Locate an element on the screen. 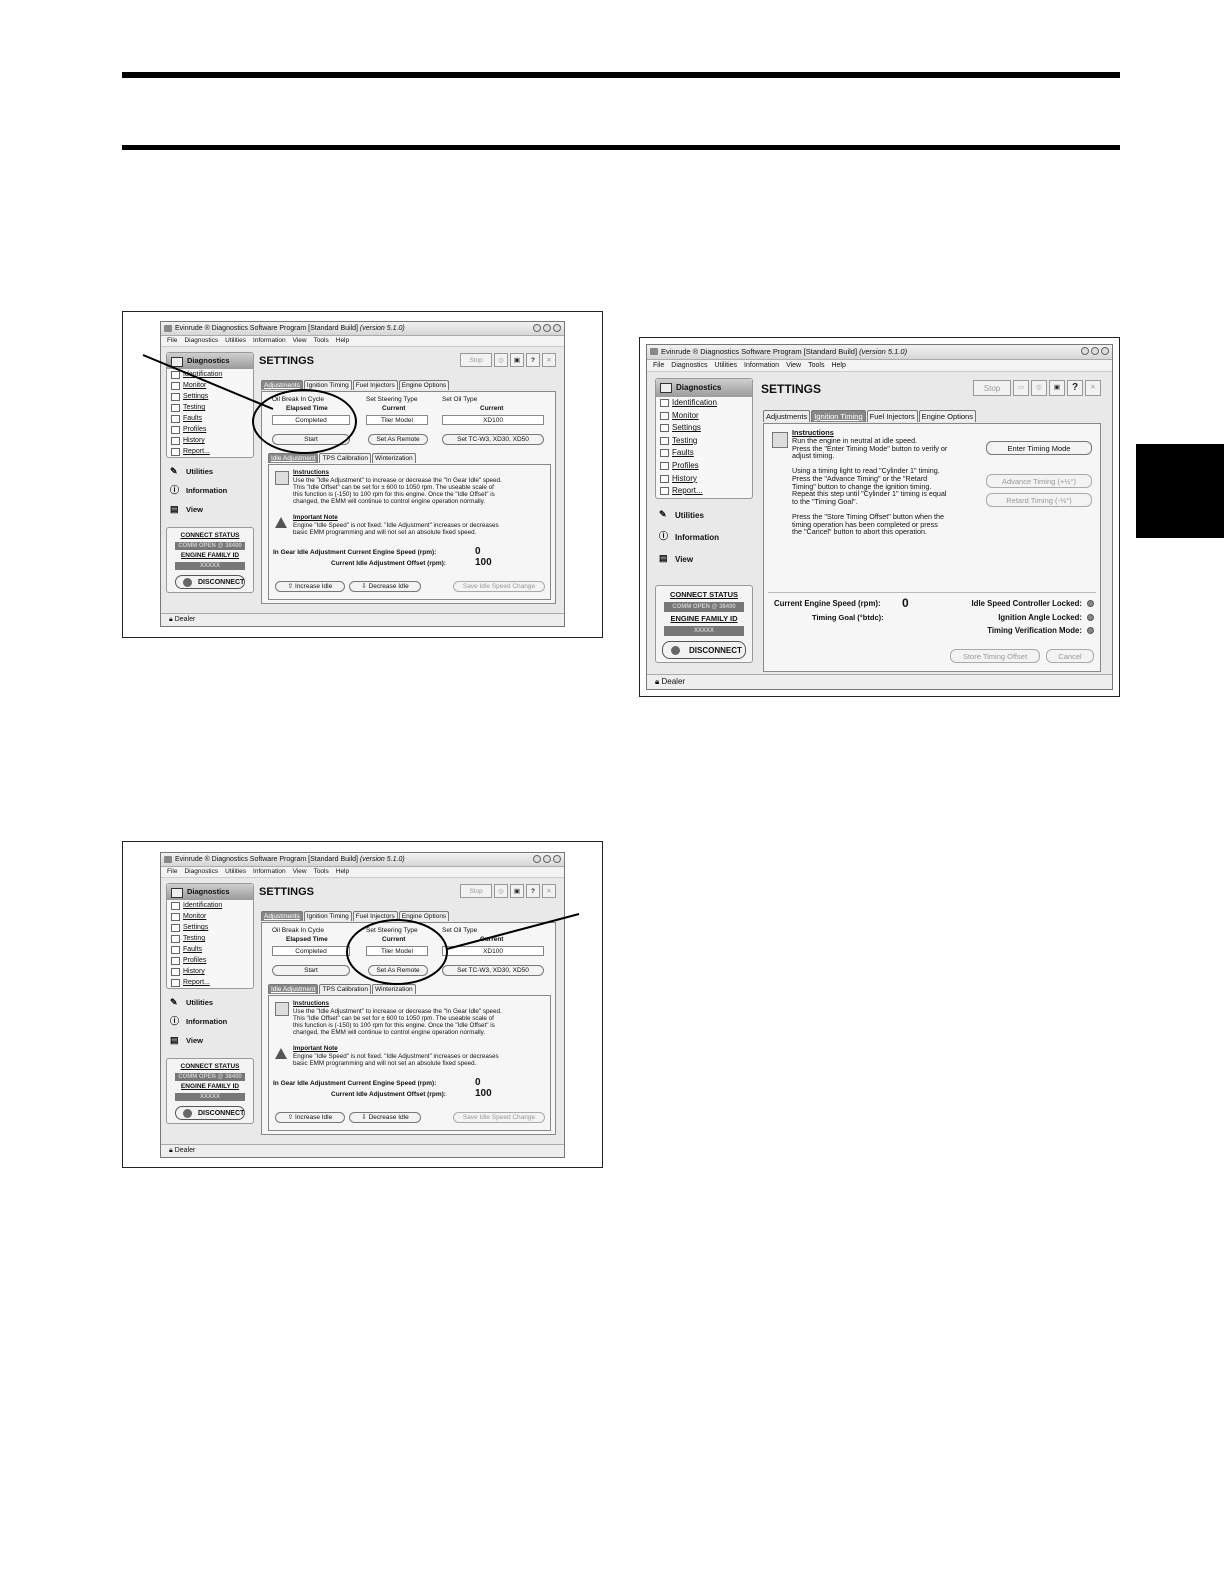 Image resolution: width=1224 pixels, height=1584 pixels. retard-timing-button: Retard Timing (-½°) is located at coordinates (1039, 500).